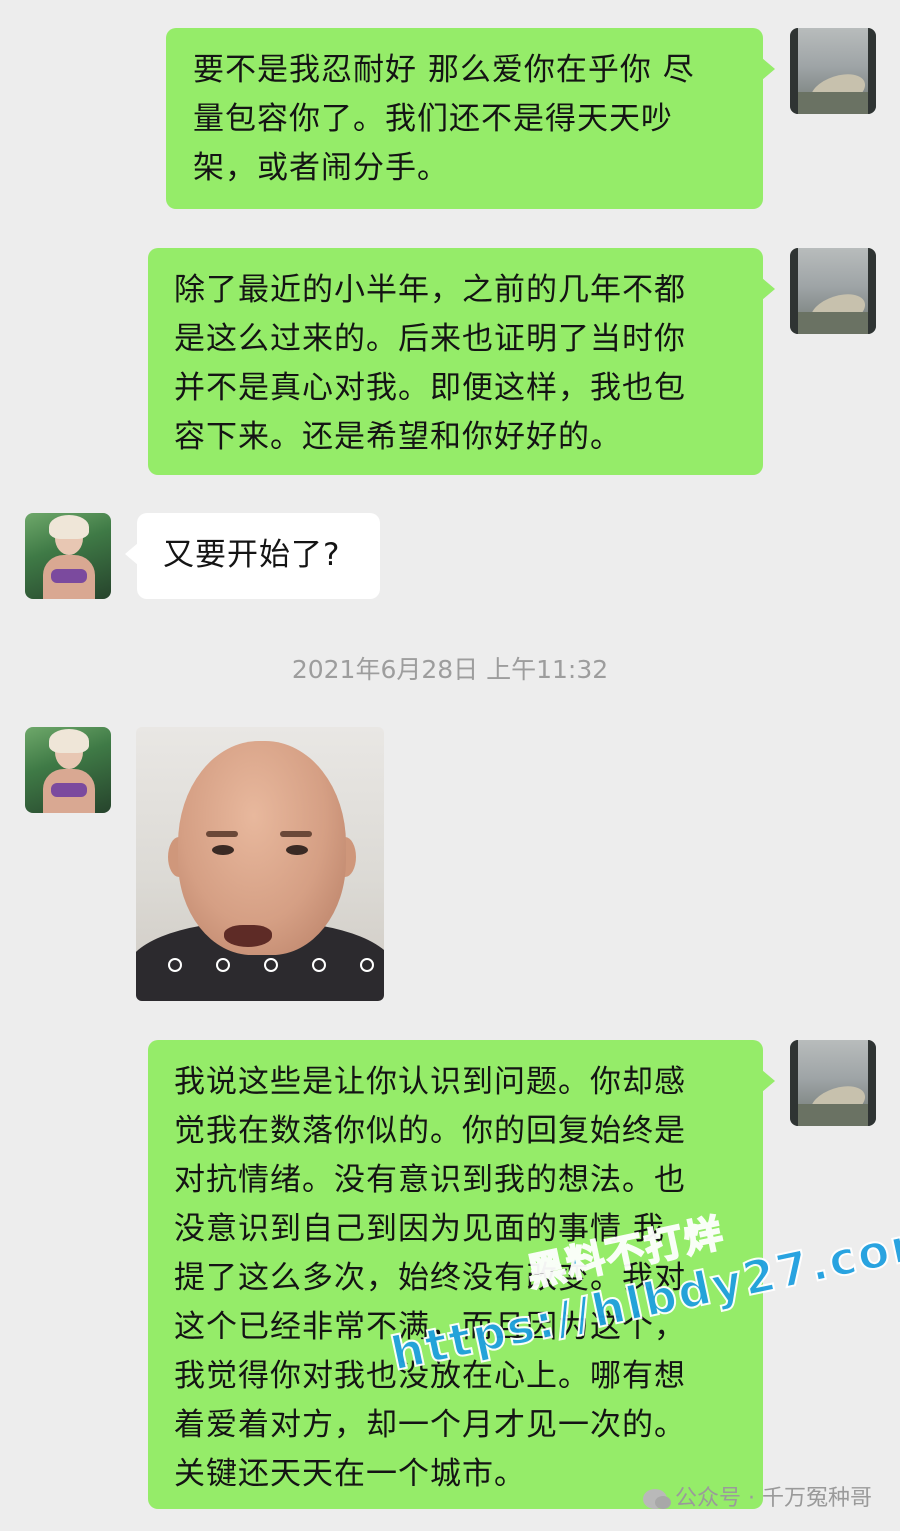  I want to click on message-text-line: 对抗情绪。没有意识到我的想法。也, so click(430, 1180).